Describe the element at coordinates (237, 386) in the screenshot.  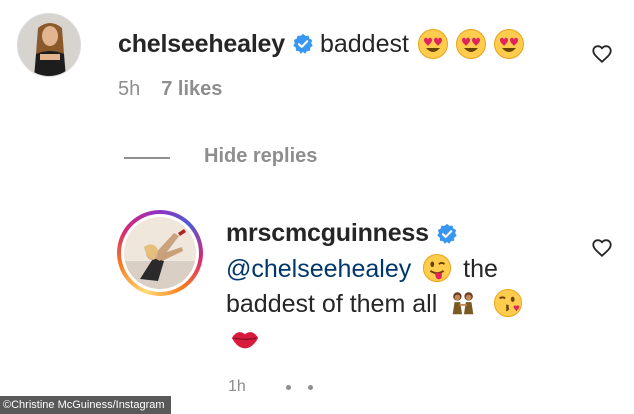
I see `reply-time: 1h` at that location.